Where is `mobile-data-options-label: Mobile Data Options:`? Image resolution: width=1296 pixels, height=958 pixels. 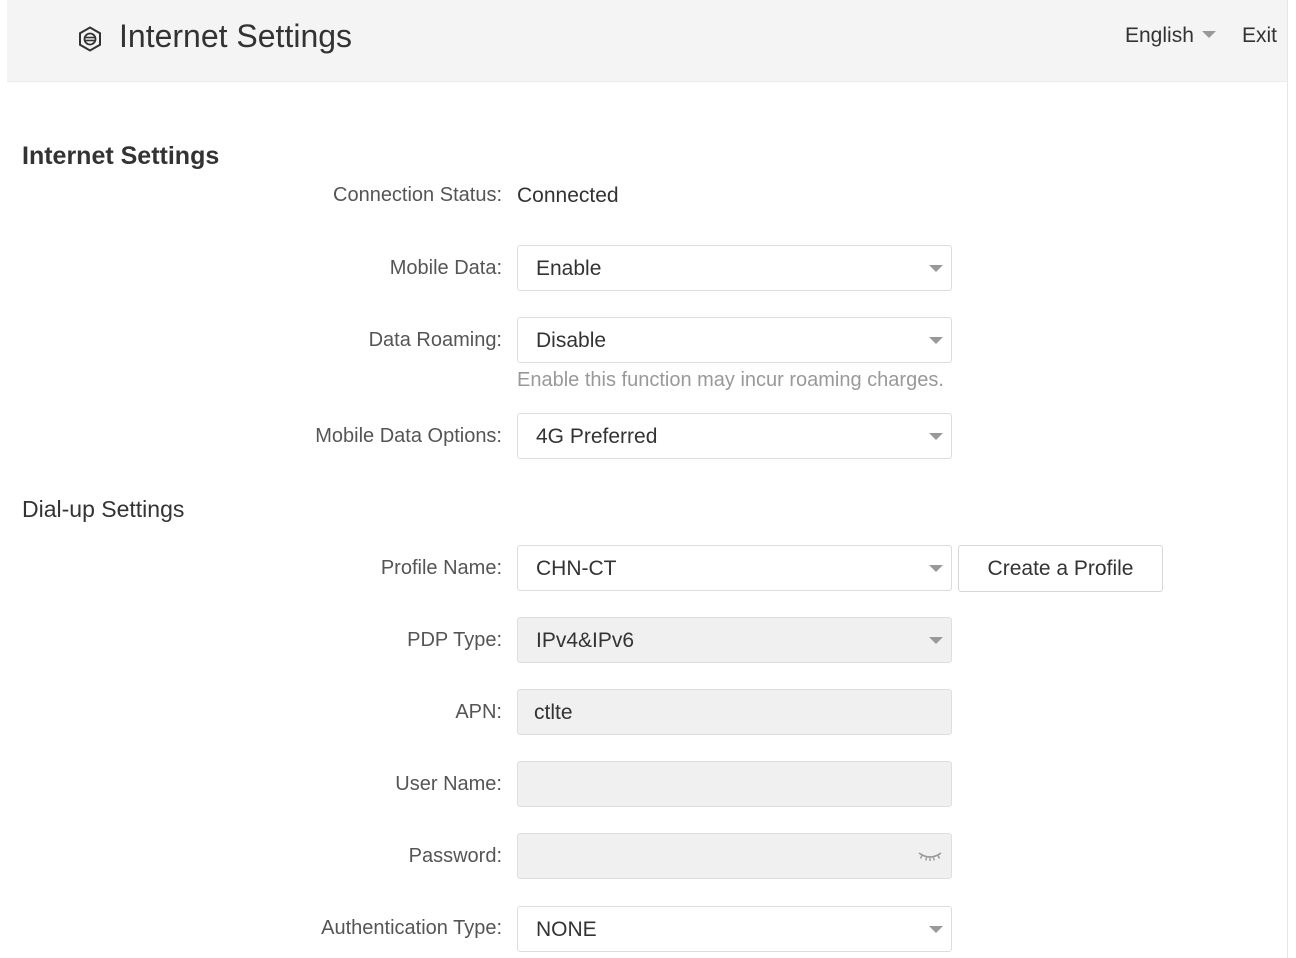
mobile-data-options-label: Mobile Data Options: is located at coordinates (408, 436).